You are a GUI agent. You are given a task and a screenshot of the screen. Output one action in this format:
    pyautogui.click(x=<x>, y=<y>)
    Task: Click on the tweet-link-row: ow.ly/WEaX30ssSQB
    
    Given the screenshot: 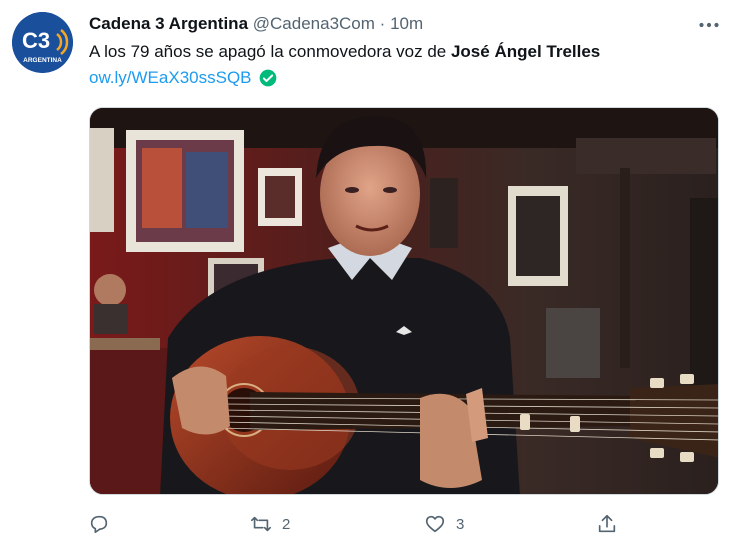 What is the action you would take?
    pyautogui.click(x=183, y=78)
    